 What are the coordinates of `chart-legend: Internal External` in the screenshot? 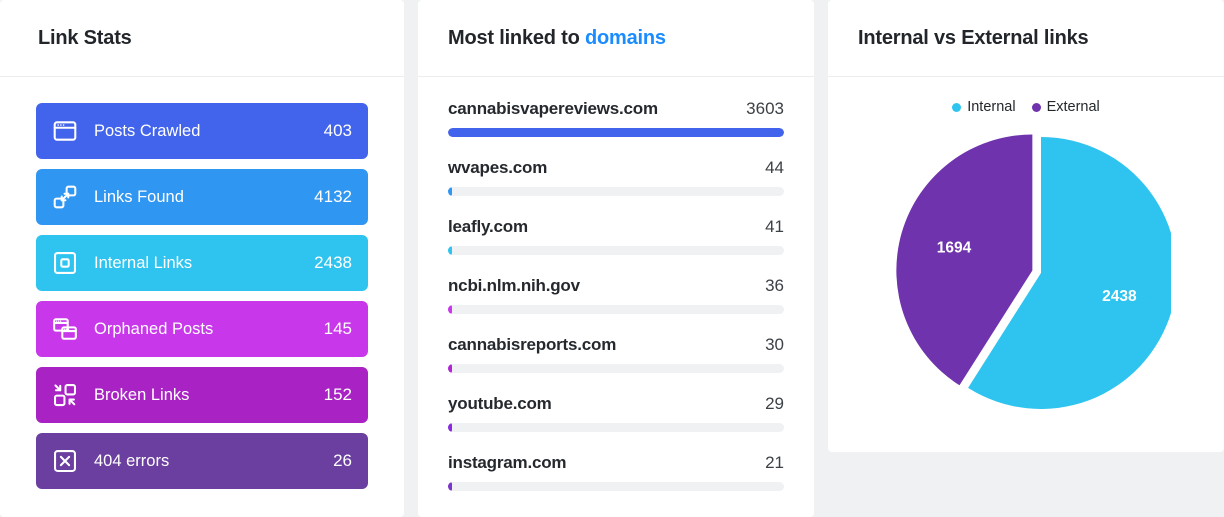 It's located at (1026, 107).